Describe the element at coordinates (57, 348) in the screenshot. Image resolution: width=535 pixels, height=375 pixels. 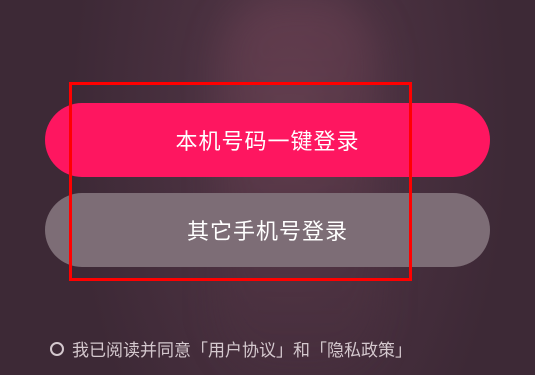
I see `radio-circle-icon` at that location.